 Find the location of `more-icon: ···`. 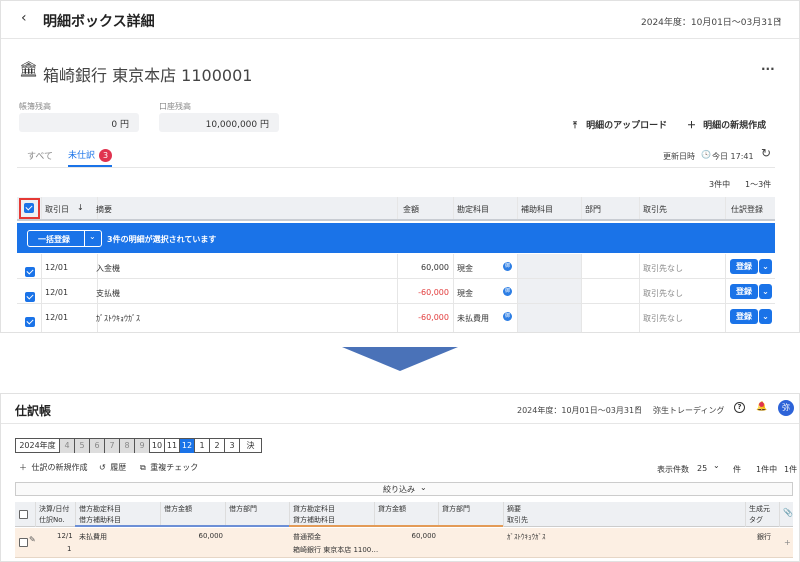

more-icon: ··· is located at coordinates (768, 69).